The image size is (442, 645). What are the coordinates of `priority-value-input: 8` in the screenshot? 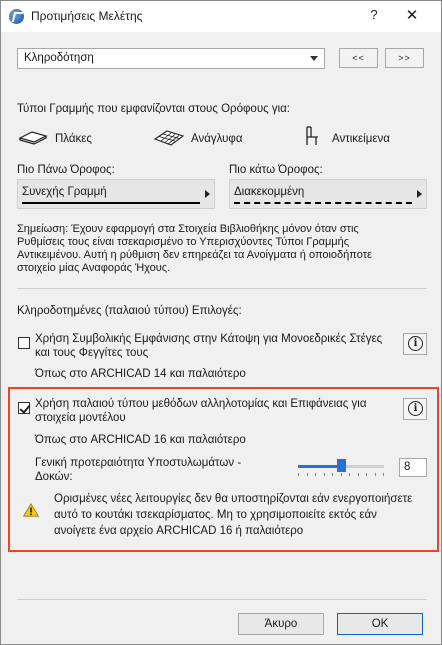 It's located at (413, 467).